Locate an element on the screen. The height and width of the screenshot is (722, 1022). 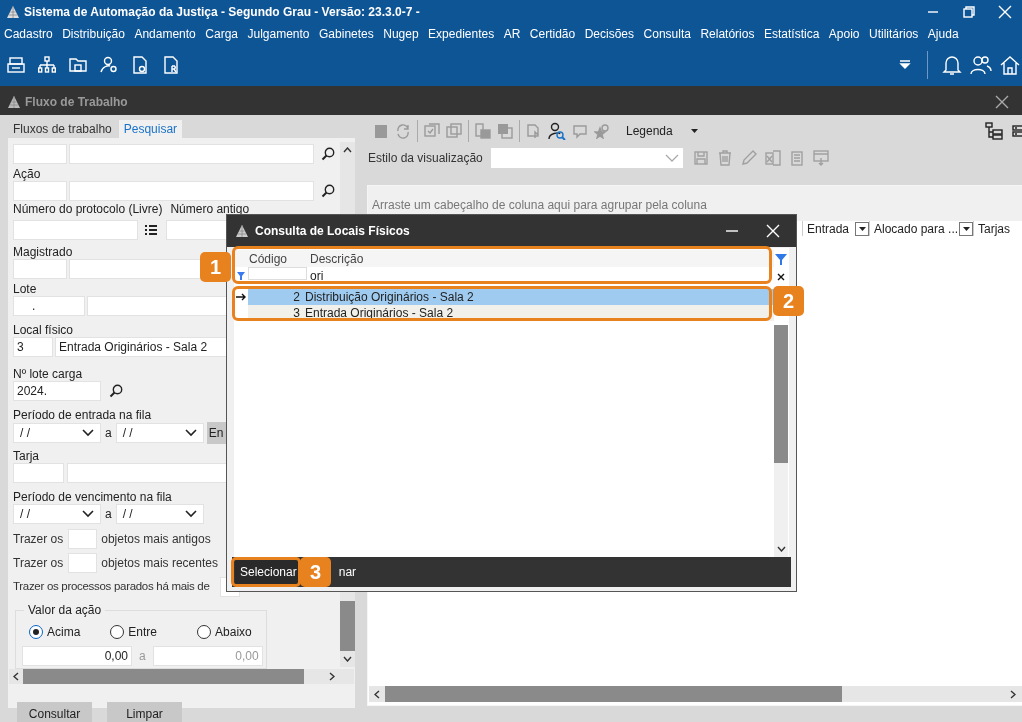
field-label: Estilo da visualização is located at coordinates (425, 158).